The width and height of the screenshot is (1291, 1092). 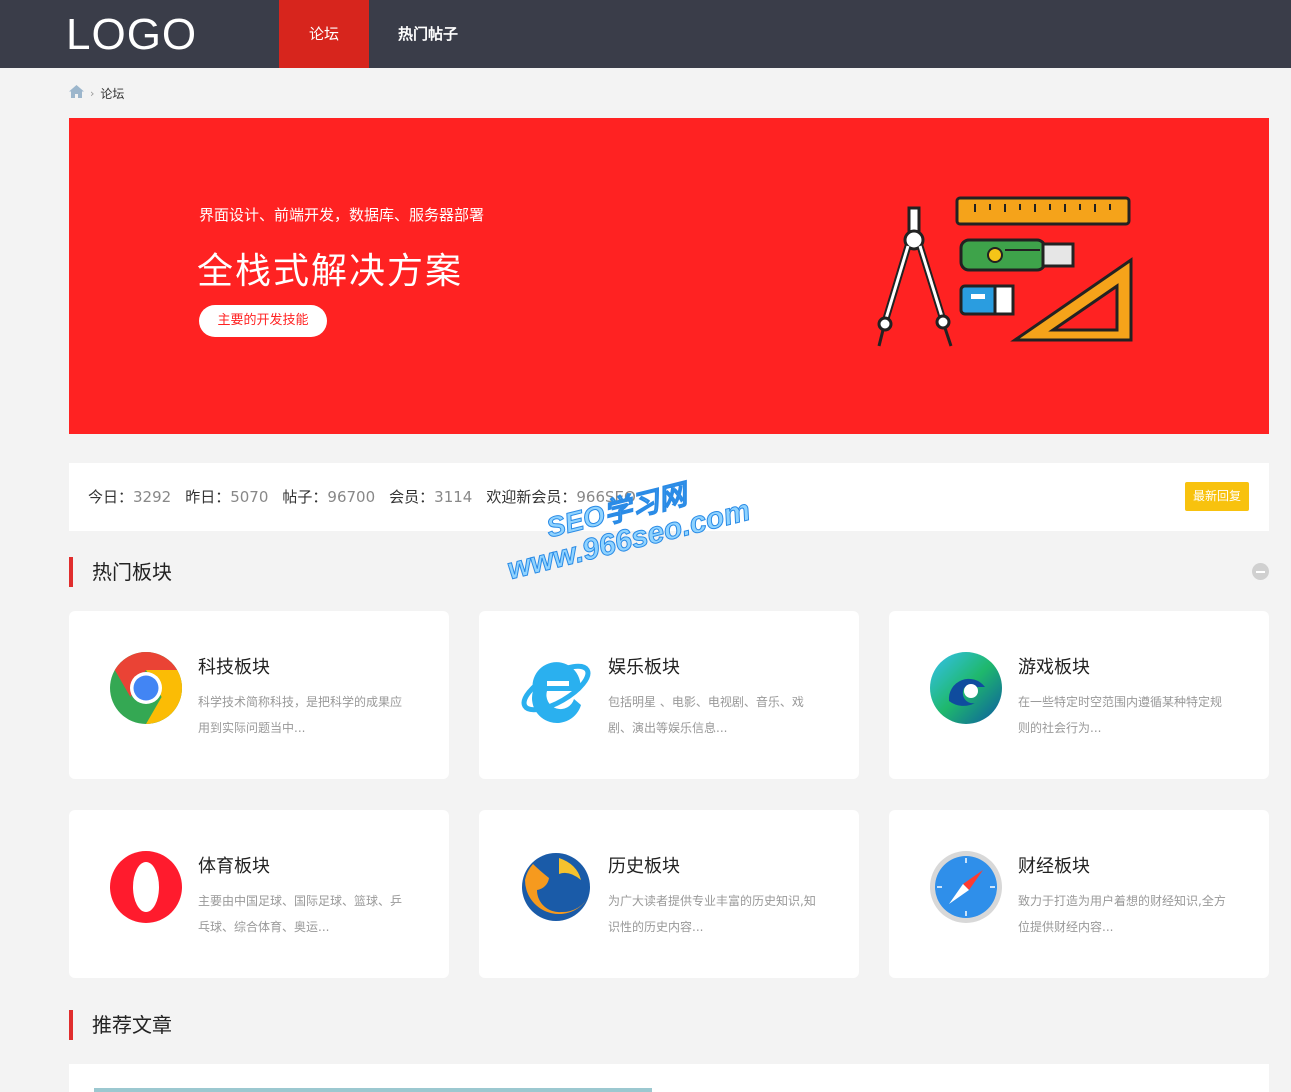 I want to click on stat-posts: 帖子：96700, so click(x=329, y=497).